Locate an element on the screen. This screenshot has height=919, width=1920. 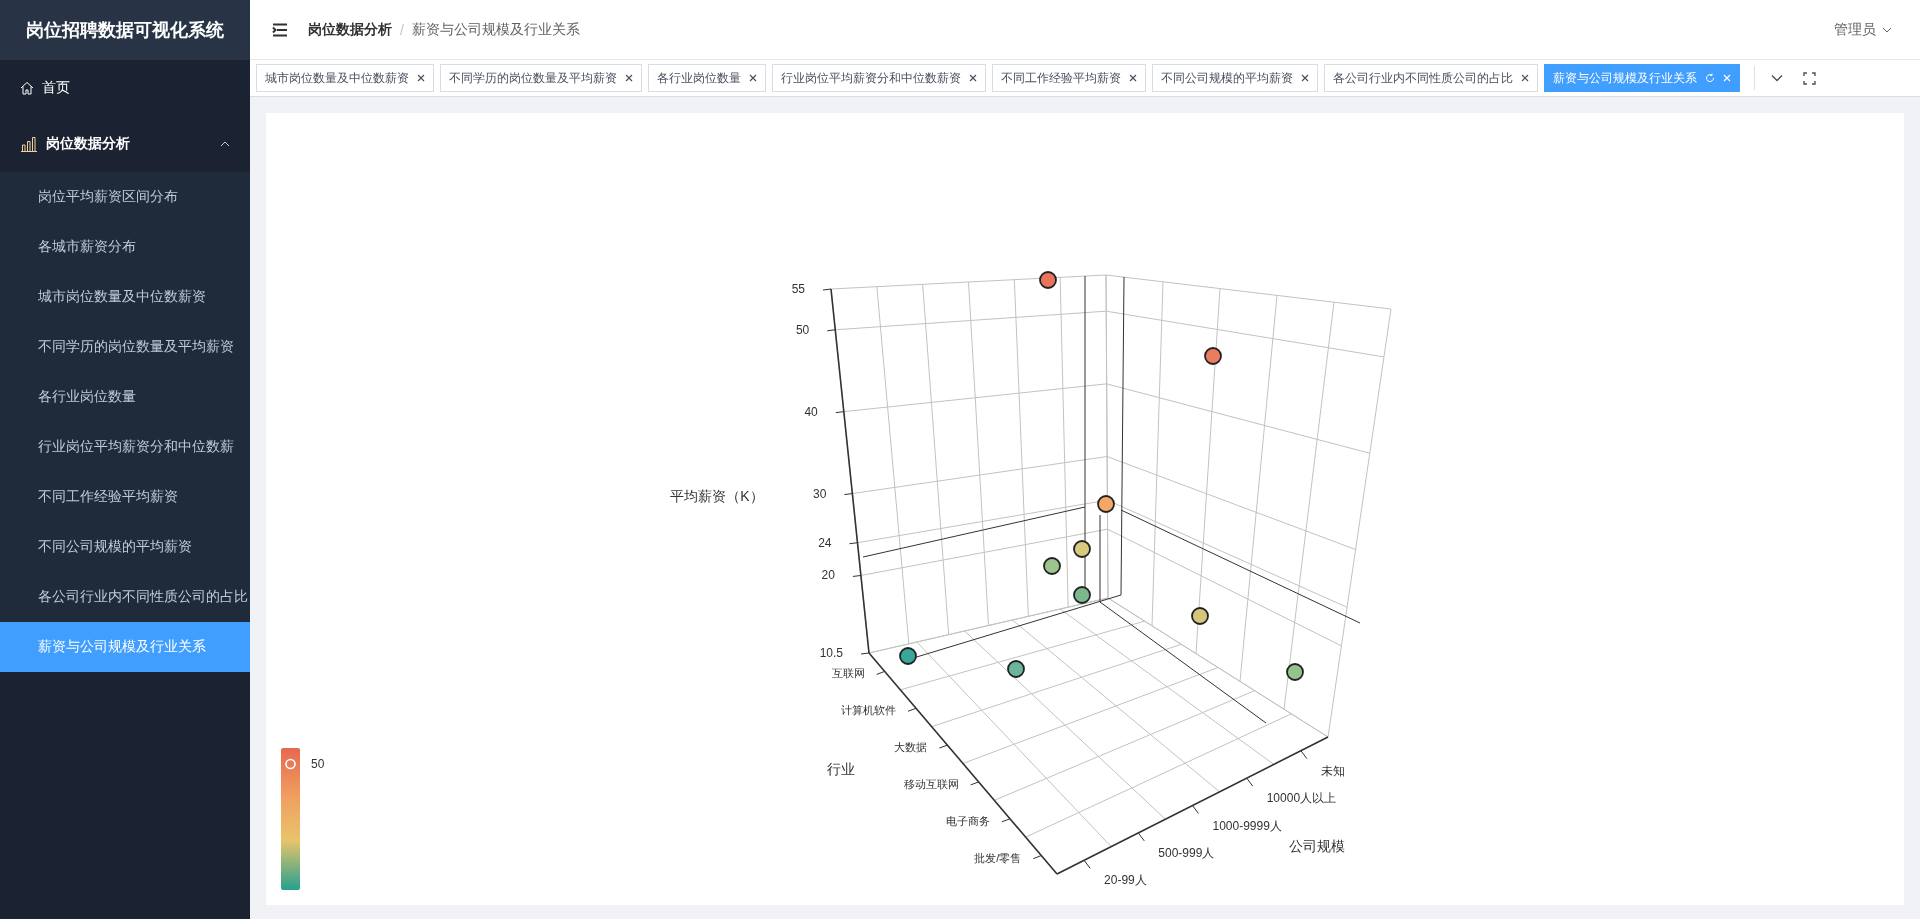
menu-icon is located at coordinates (280, 29).